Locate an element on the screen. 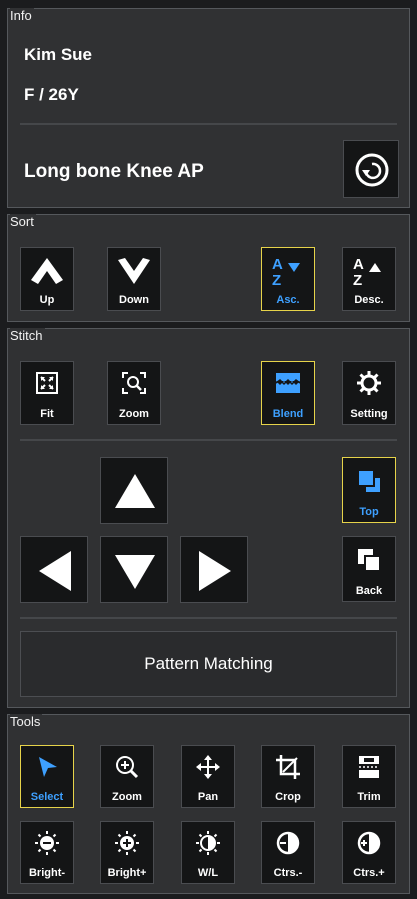 Image resolution: width=417 pixels, height=899 pixels. move-right-button is located at coordinates (214, 569).